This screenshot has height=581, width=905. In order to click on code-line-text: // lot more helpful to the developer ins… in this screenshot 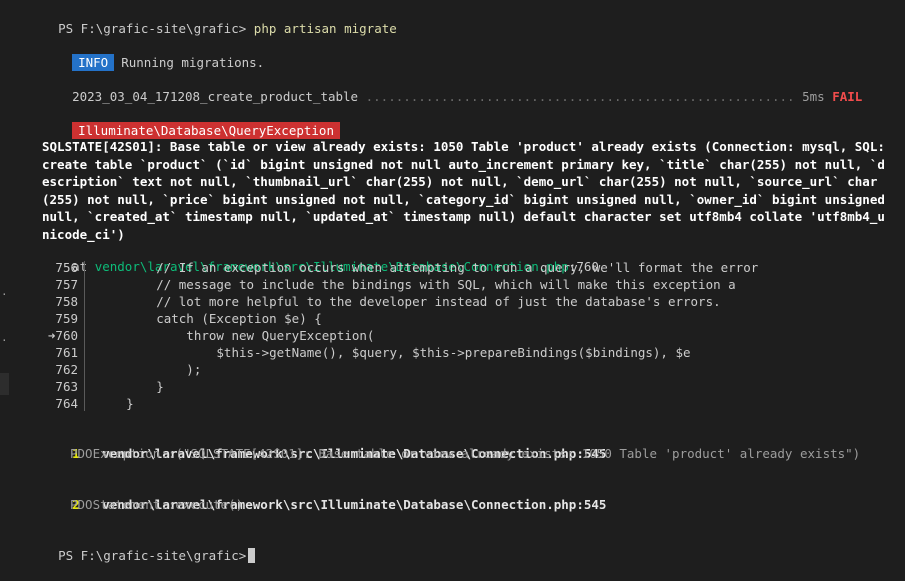, I will do `click(408, 301)`.